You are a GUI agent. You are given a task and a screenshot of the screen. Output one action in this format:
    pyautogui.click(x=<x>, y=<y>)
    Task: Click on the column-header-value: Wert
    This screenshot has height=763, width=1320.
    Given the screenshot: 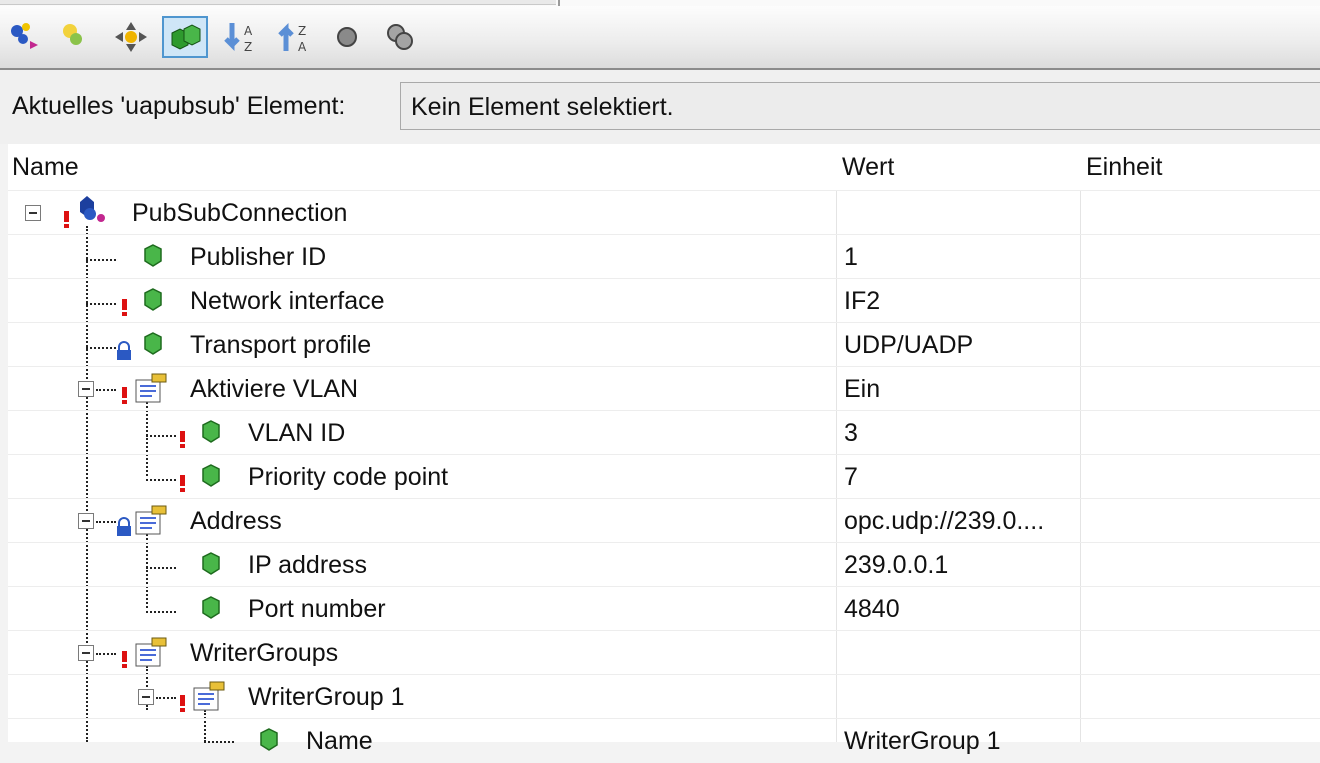 What is the action you would take?
    pyautogui.click(x=868, y=167)
    